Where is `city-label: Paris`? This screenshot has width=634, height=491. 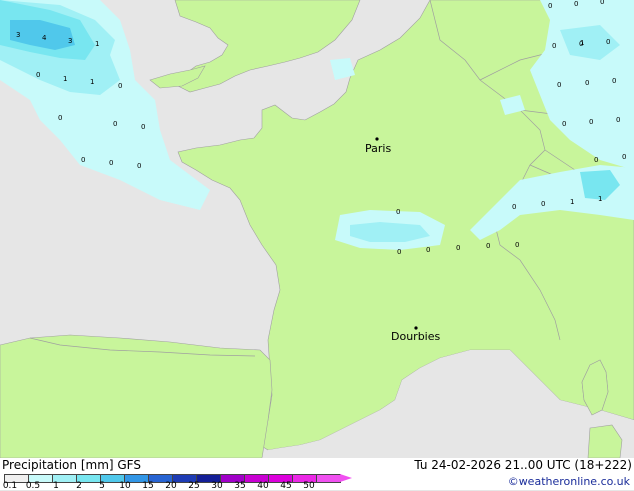
city-label: Paris is located at coordinates (378, 148).